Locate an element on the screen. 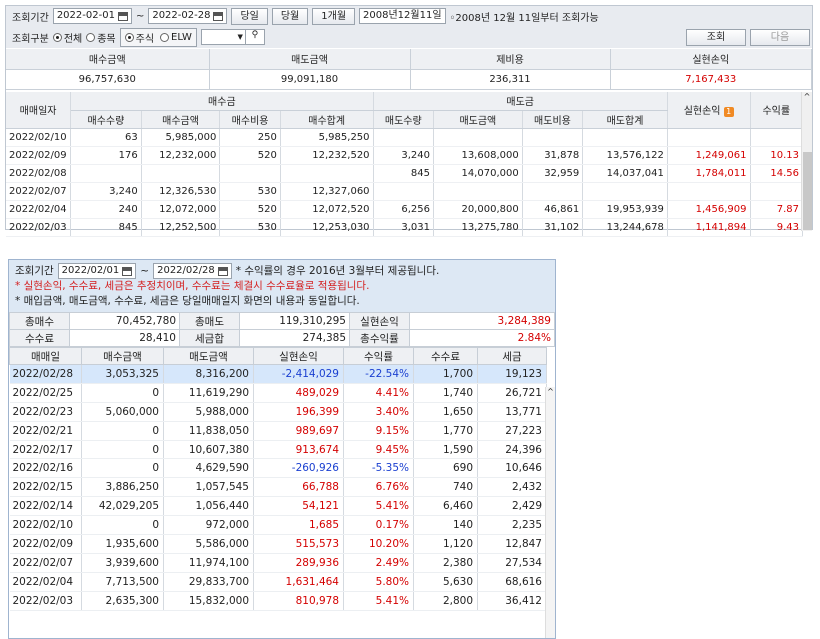 This screenshot has height=639, width=820. table-cell: 7.87 is located at coordinates (777, 209).